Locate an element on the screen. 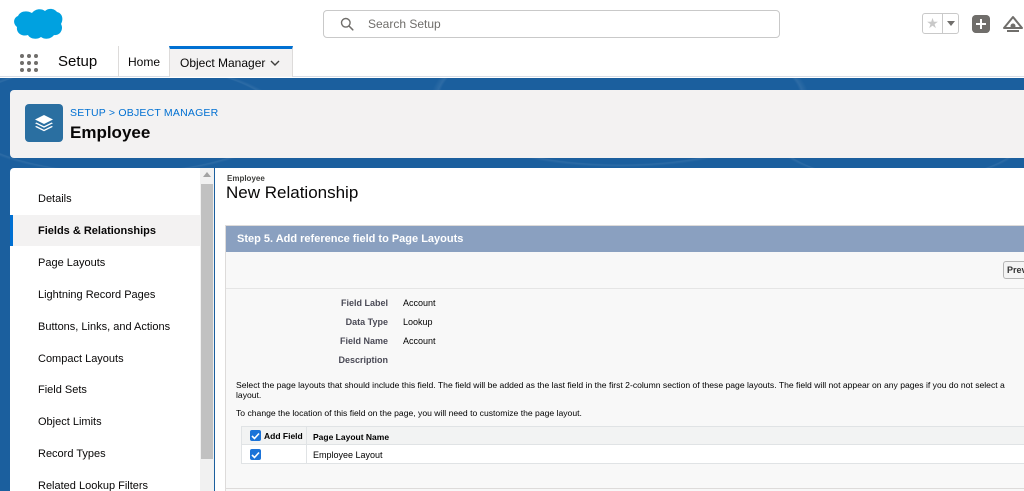 The width and height of the screenshot is (1024, 491). search-box is located at coordinates (551, 24).